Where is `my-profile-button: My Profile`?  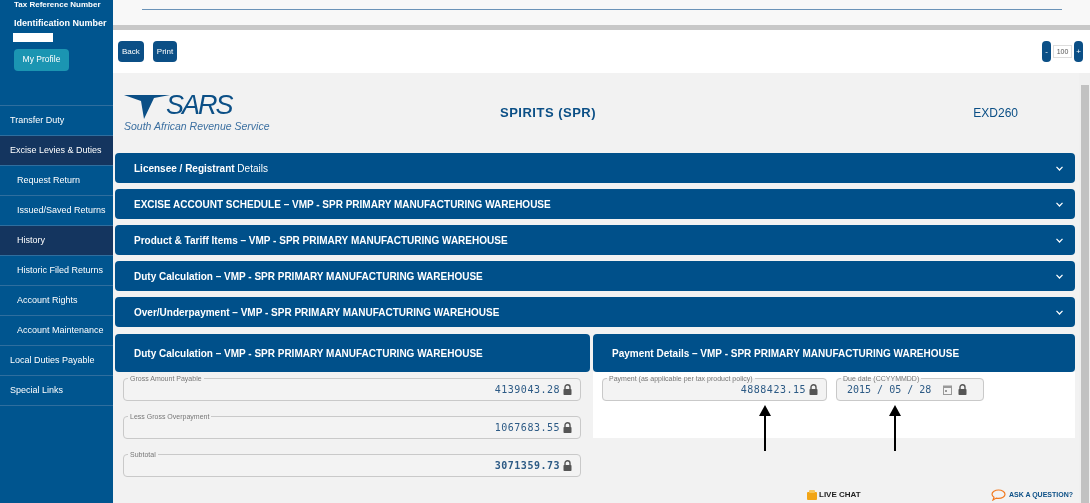
my-profile-button: My Profile is located at coordinates (41, 59).